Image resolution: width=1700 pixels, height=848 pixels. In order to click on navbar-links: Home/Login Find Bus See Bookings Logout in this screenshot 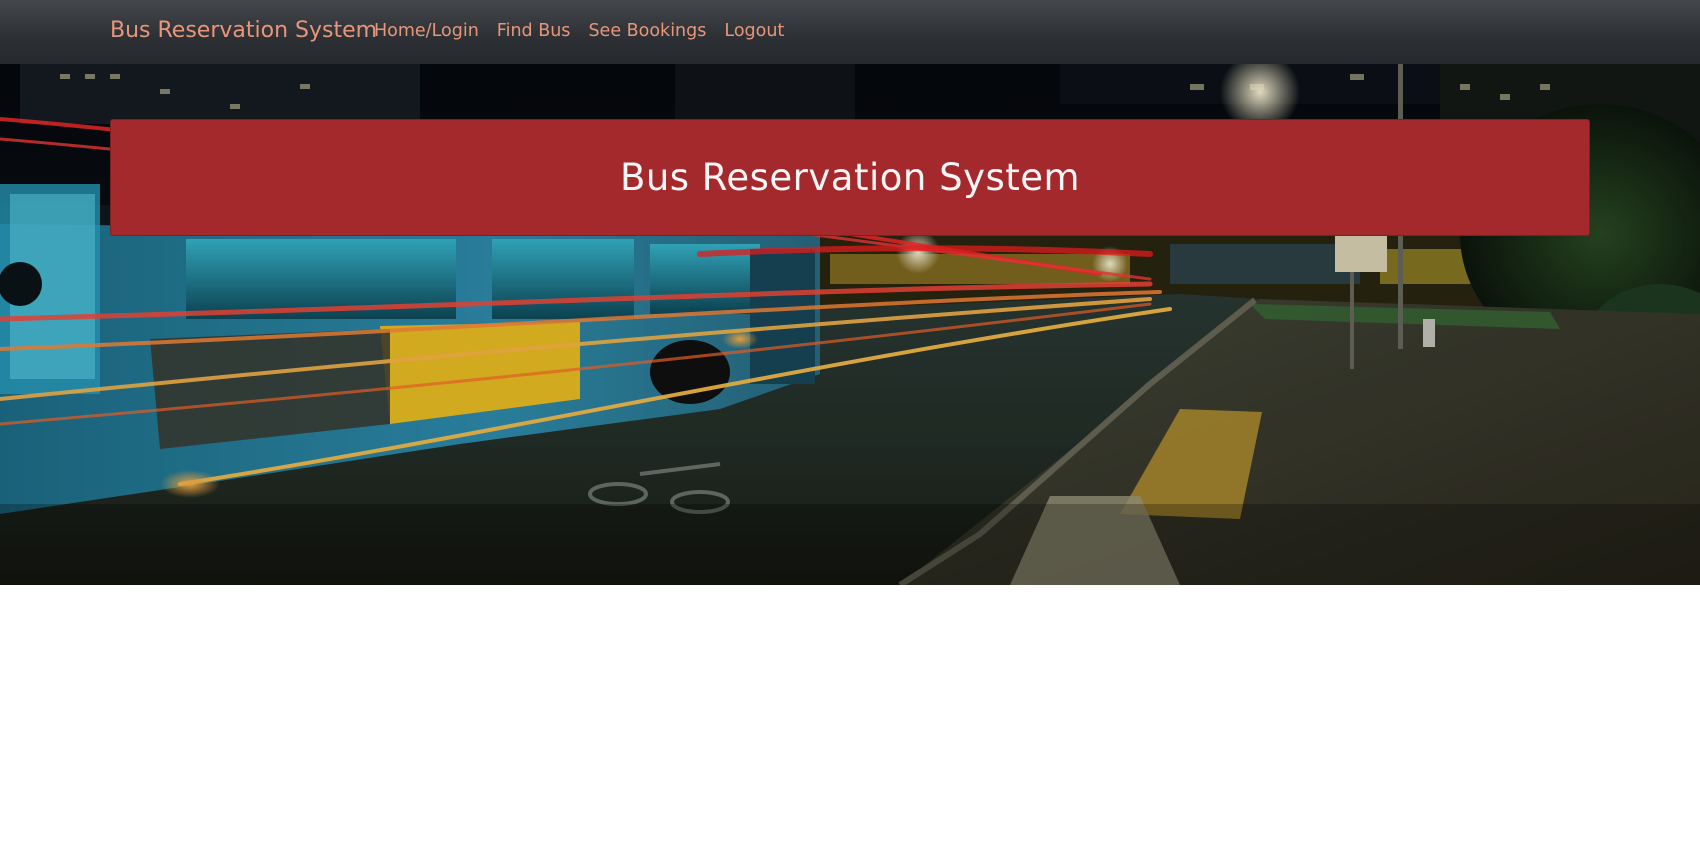, I will do `click(588, 31)`.